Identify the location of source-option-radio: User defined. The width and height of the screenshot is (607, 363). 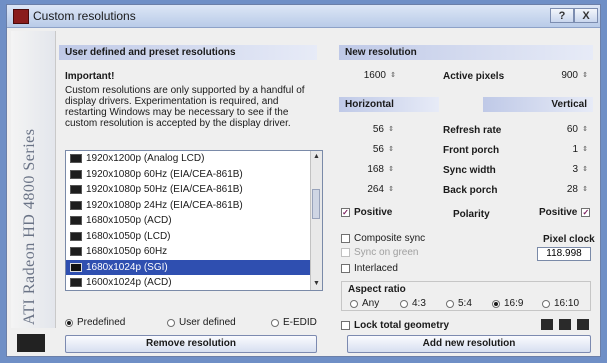
(201, 322).